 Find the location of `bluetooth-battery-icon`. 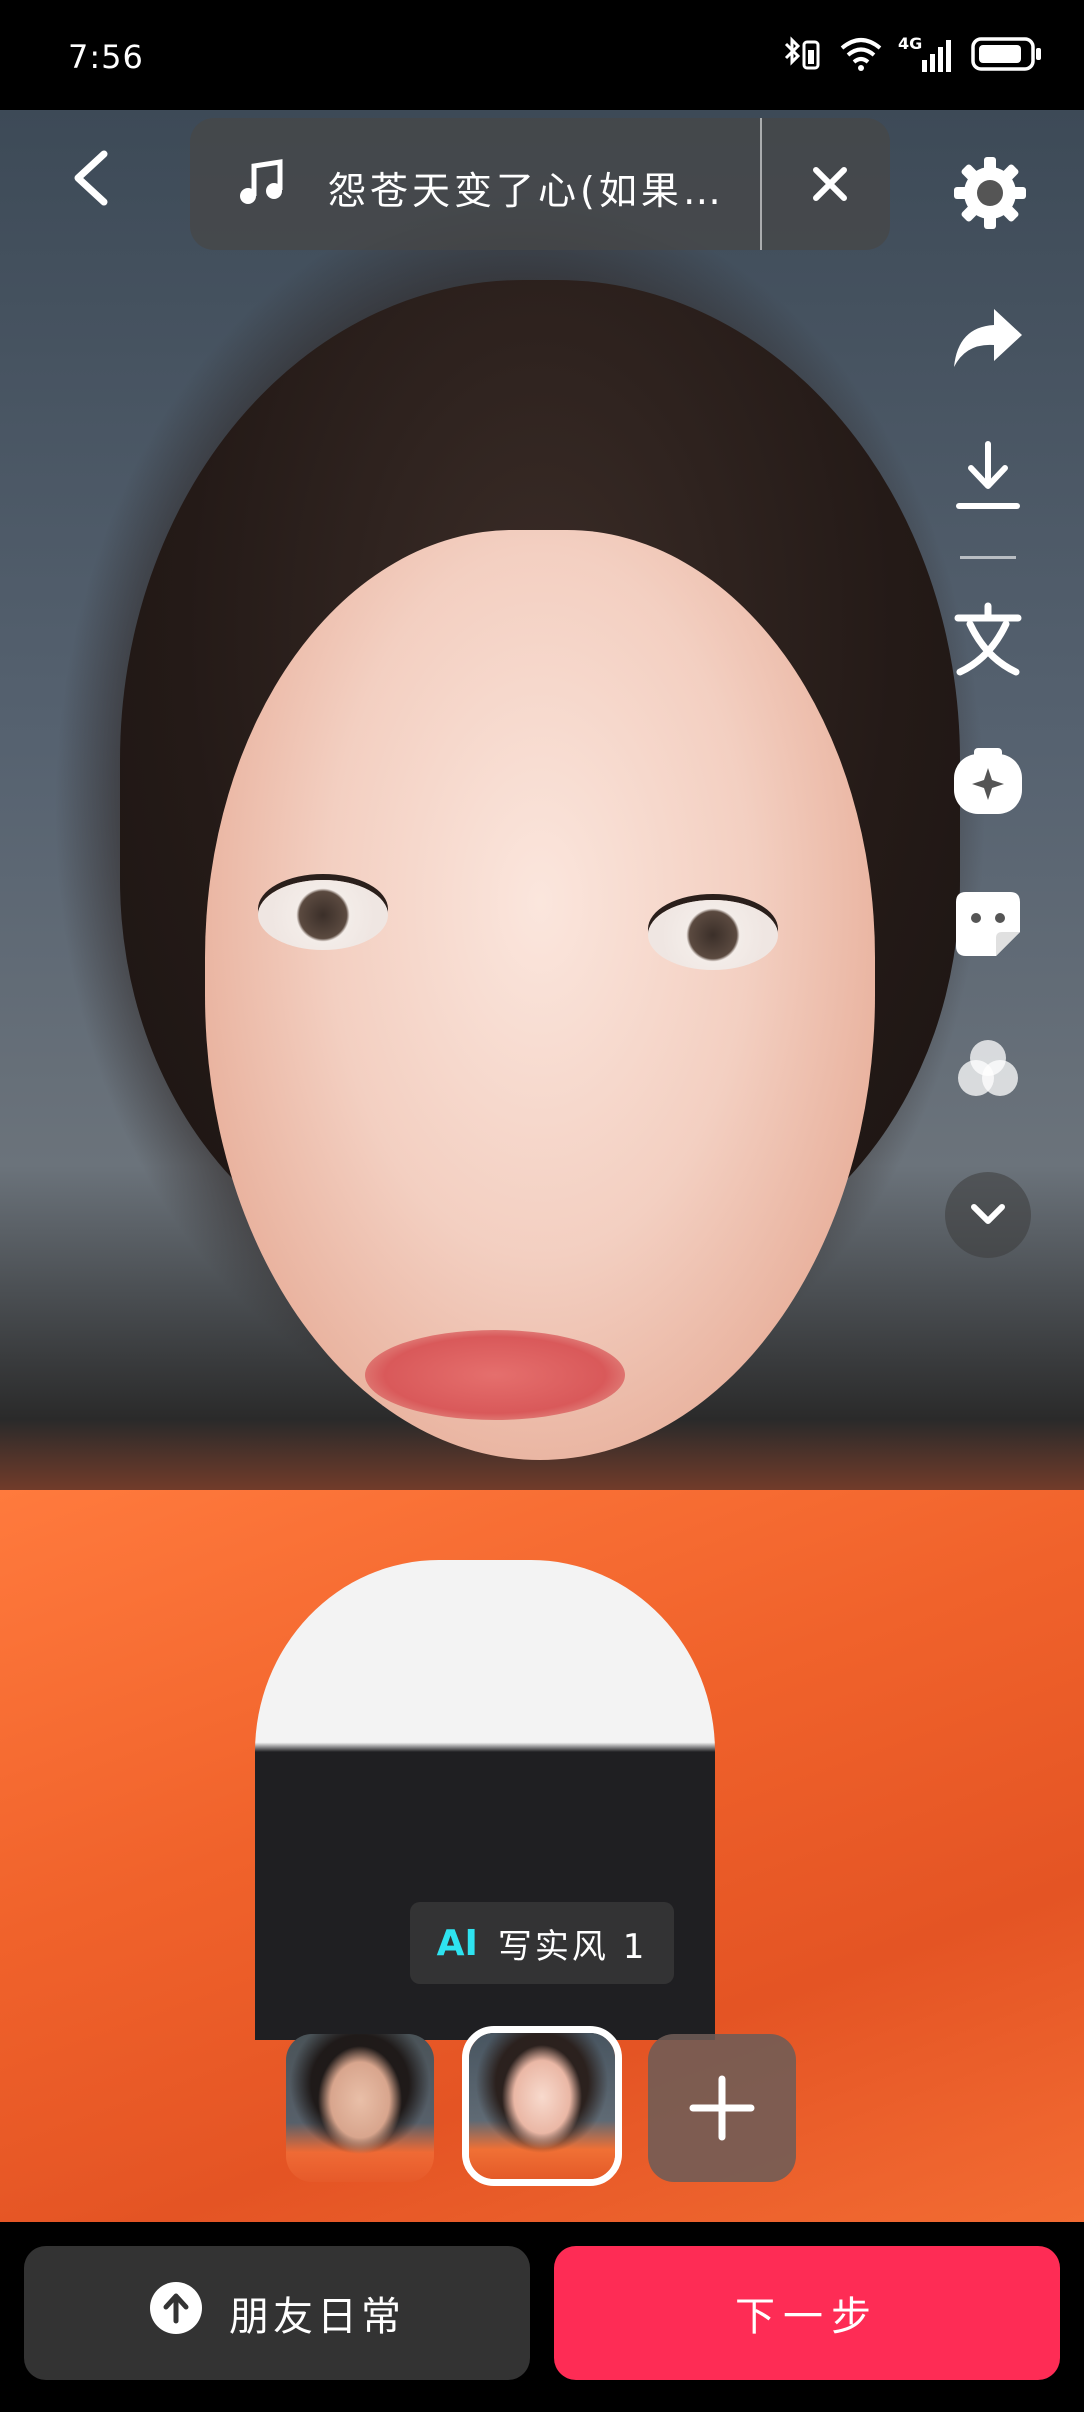

bluetooth-battery-icon is located at coordinates (802, 56).